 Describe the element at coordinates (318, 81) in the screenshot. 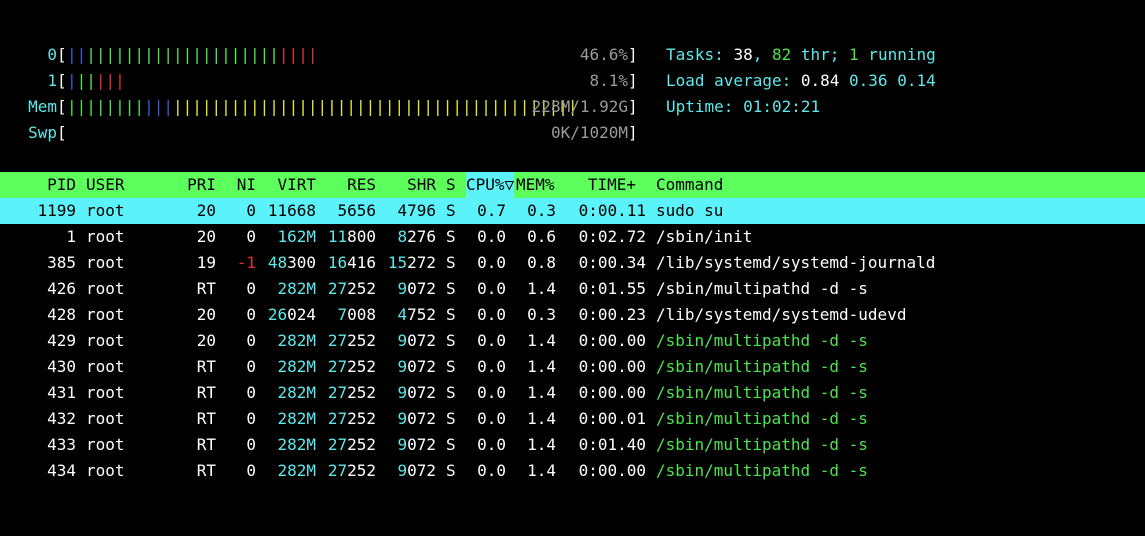

I see `cpu1-meter: 1 [ |||||| 8.1% ]` at that location.